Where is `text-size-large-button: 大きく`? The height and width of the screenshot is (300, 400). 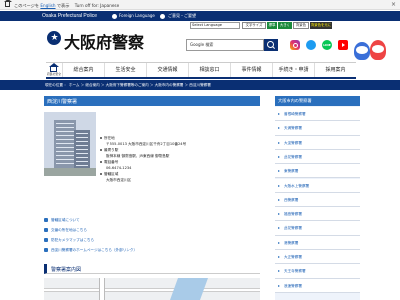
text-size-large-button: 大きく is located at coordinates (285, 25).